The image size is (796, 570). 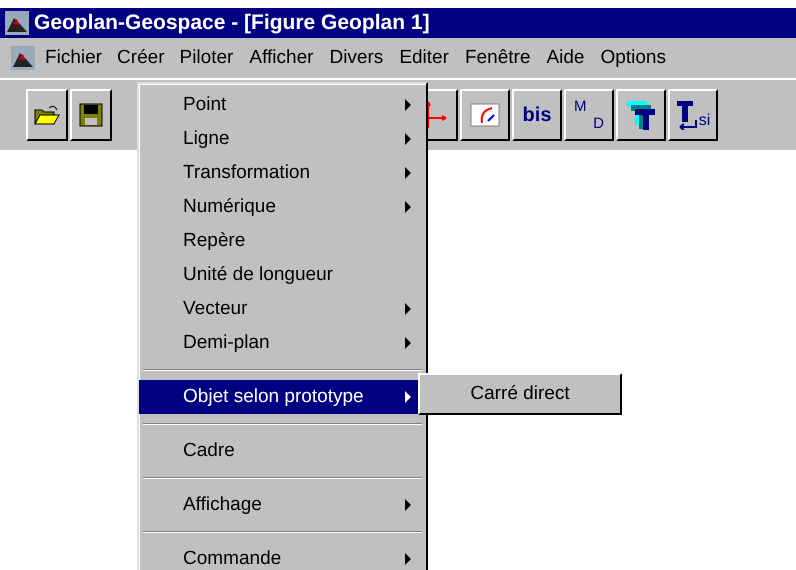 I want to click on m-label: M, so click(x=581, y=106).